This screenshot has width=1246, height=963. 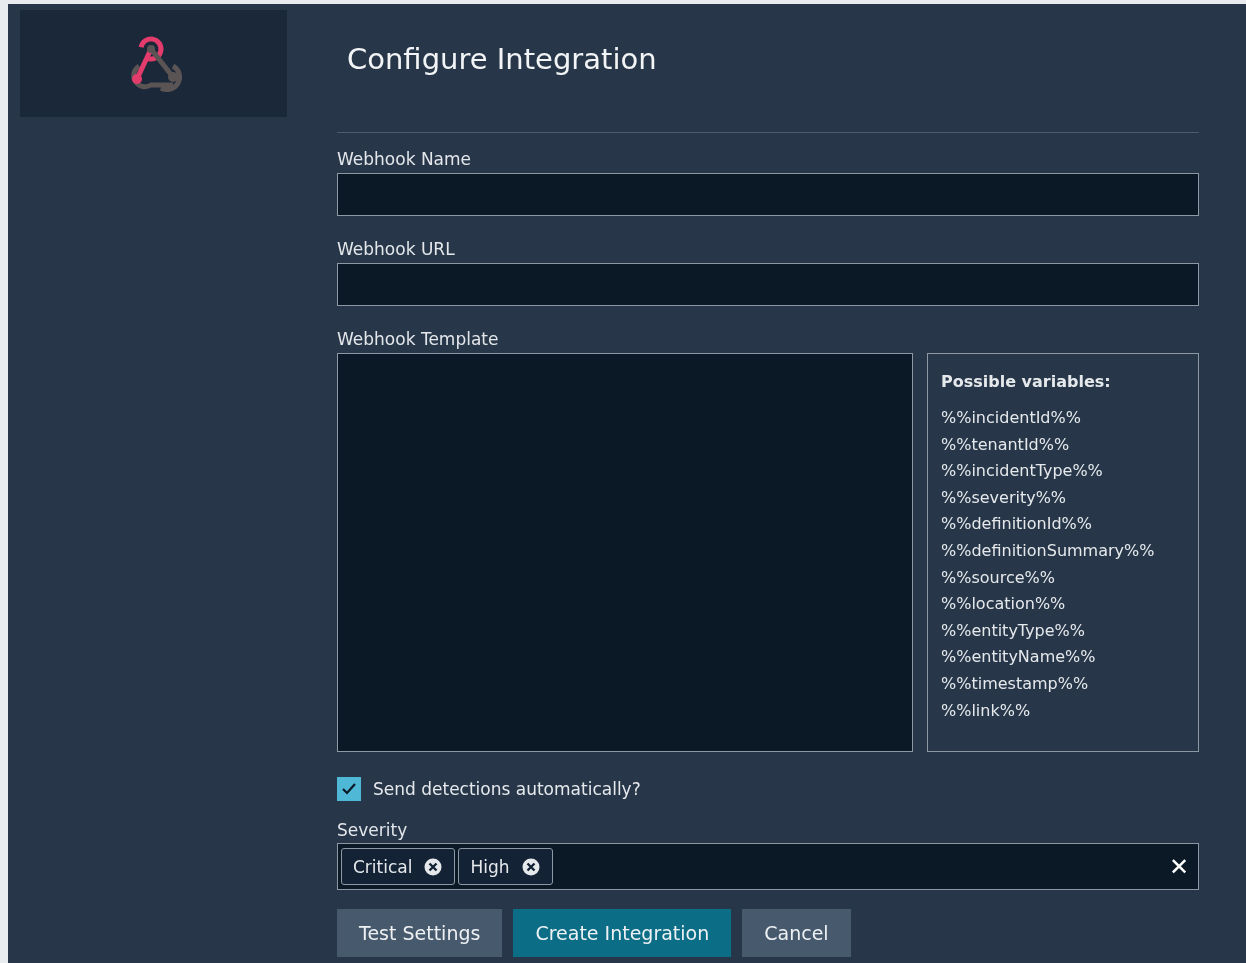 What do you see at coordinates (490, 866) in the screenshot?
I see `tag-label: High` at bounding box center [490, 866].